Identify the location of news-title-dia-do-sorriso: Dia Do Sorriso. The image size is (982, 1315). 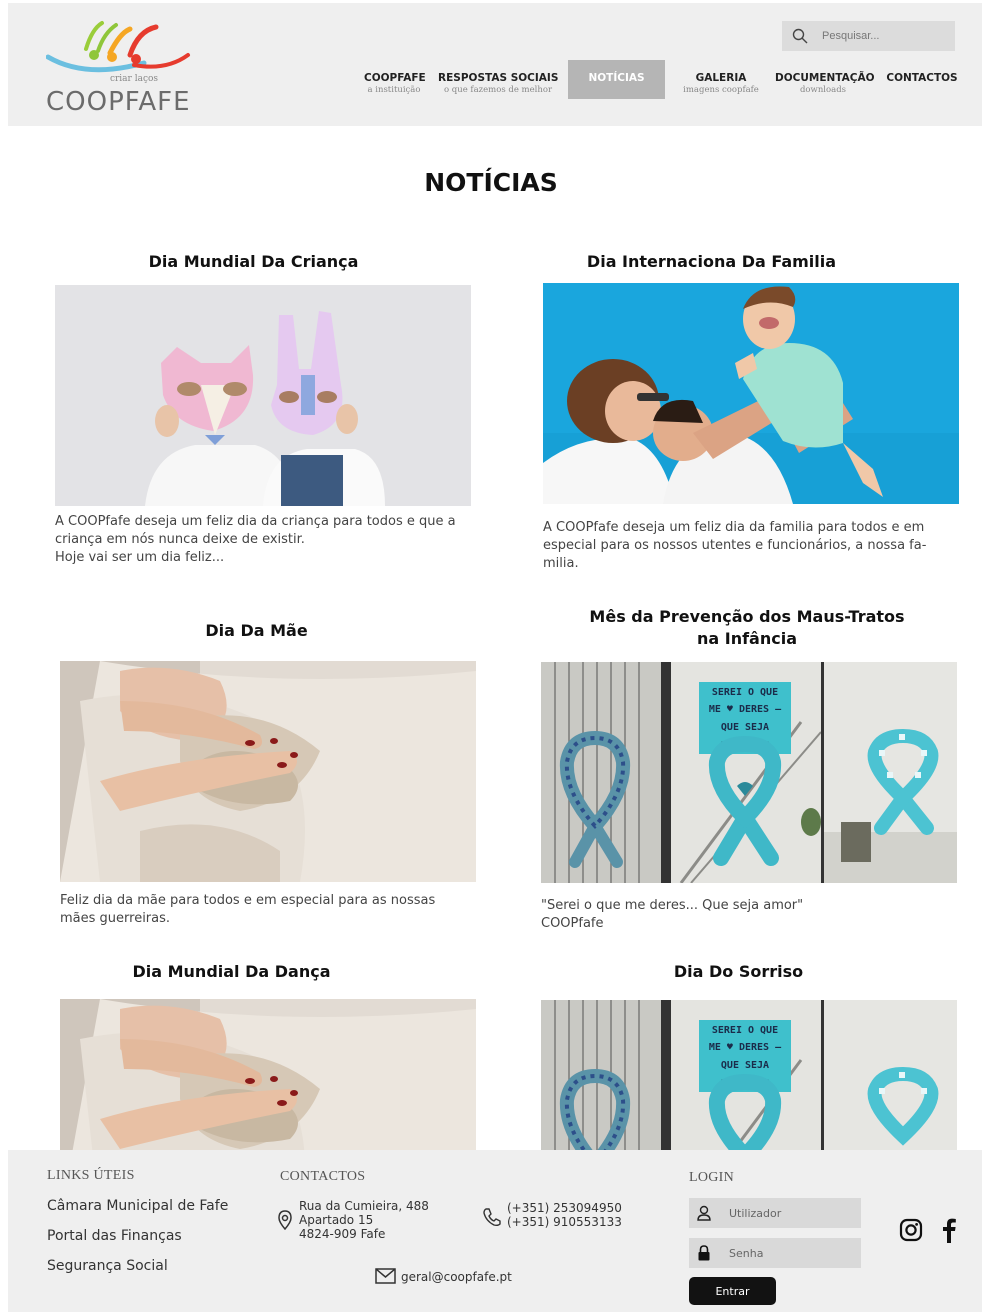
(738, 972).